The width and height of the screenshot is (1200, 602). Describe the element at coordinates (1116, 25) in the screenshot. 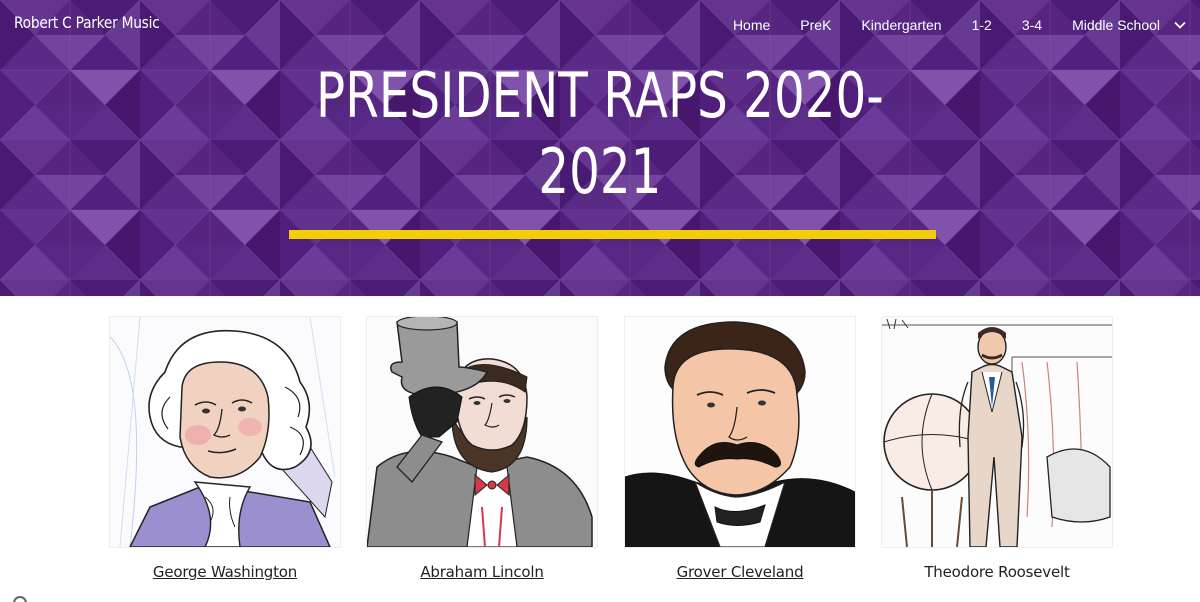

I see `nav-item-middle-school-label: Middle School` at that location.